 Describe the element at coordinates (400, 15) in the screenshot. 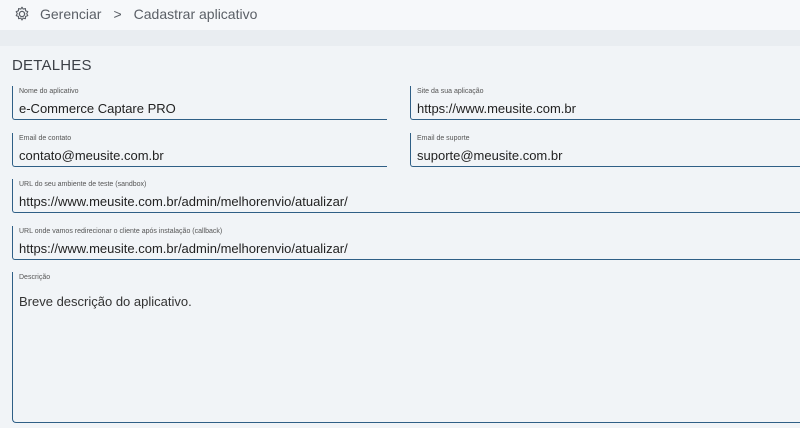

I see `top-bar: Gerenciar > Cadastrar aplicativo` at that location.